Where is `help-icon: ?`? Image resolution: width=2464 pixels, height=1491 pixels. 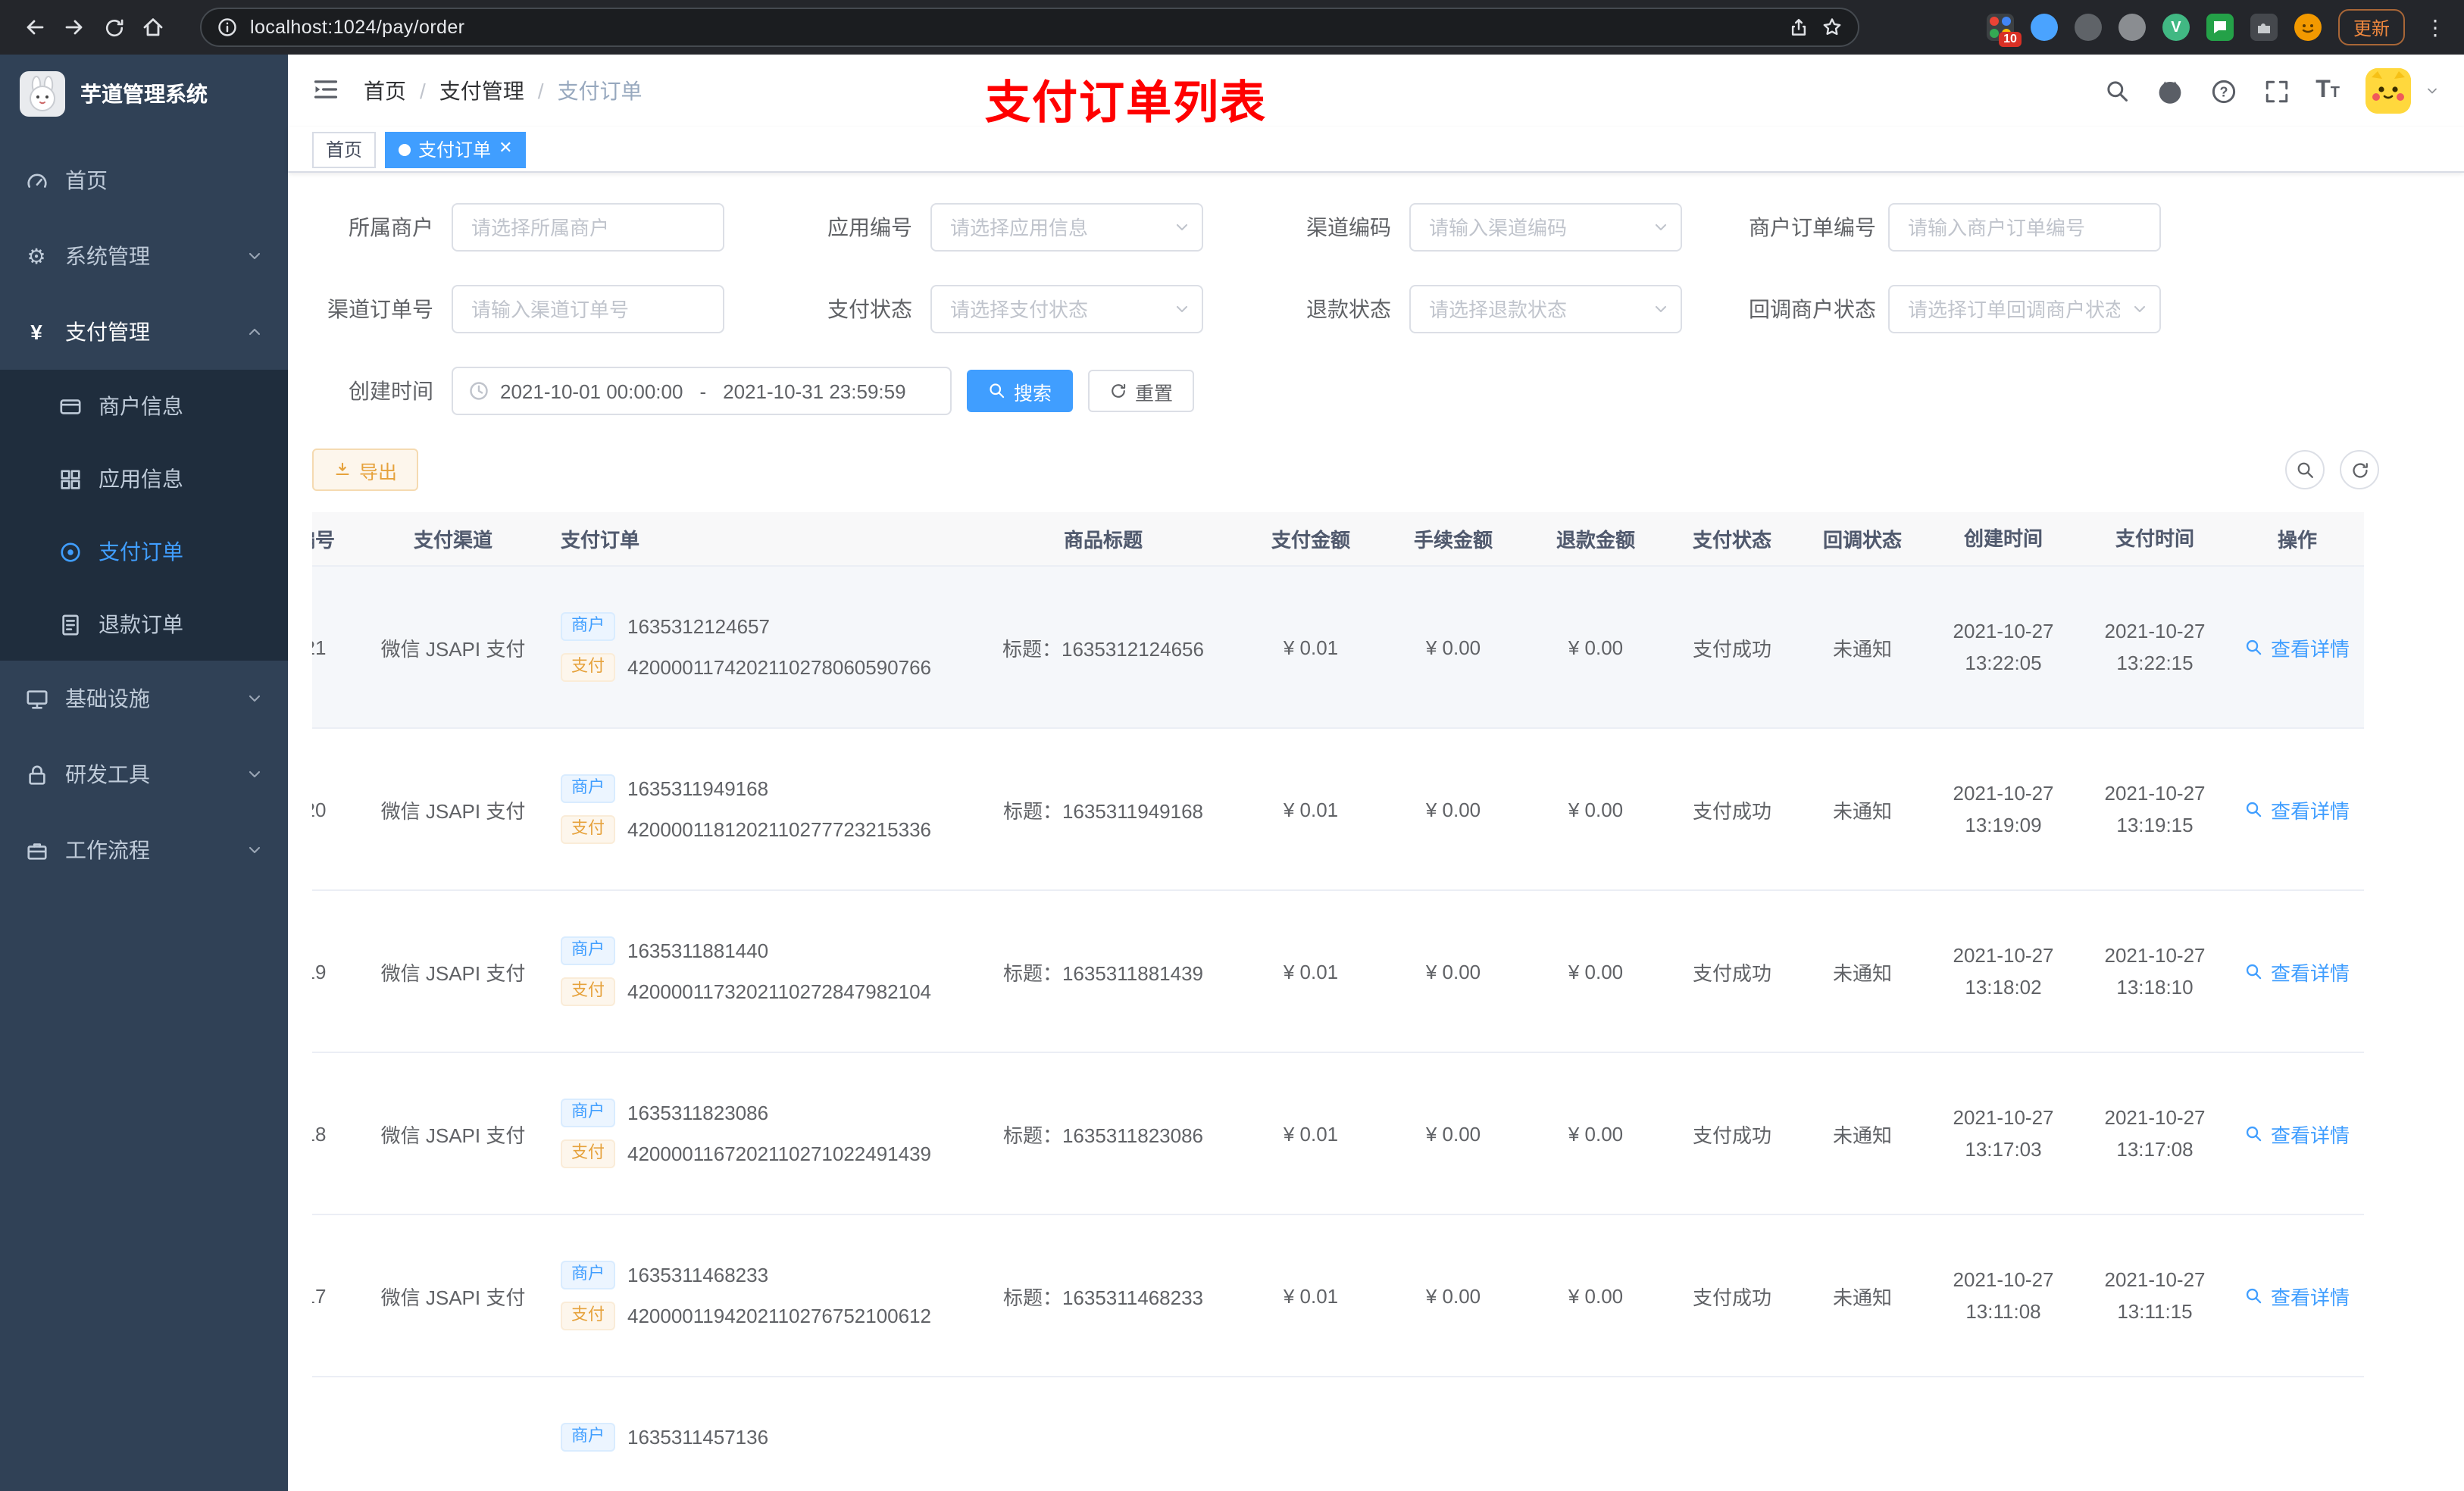 help-icon: ? is located at coordinates (2223, 91).